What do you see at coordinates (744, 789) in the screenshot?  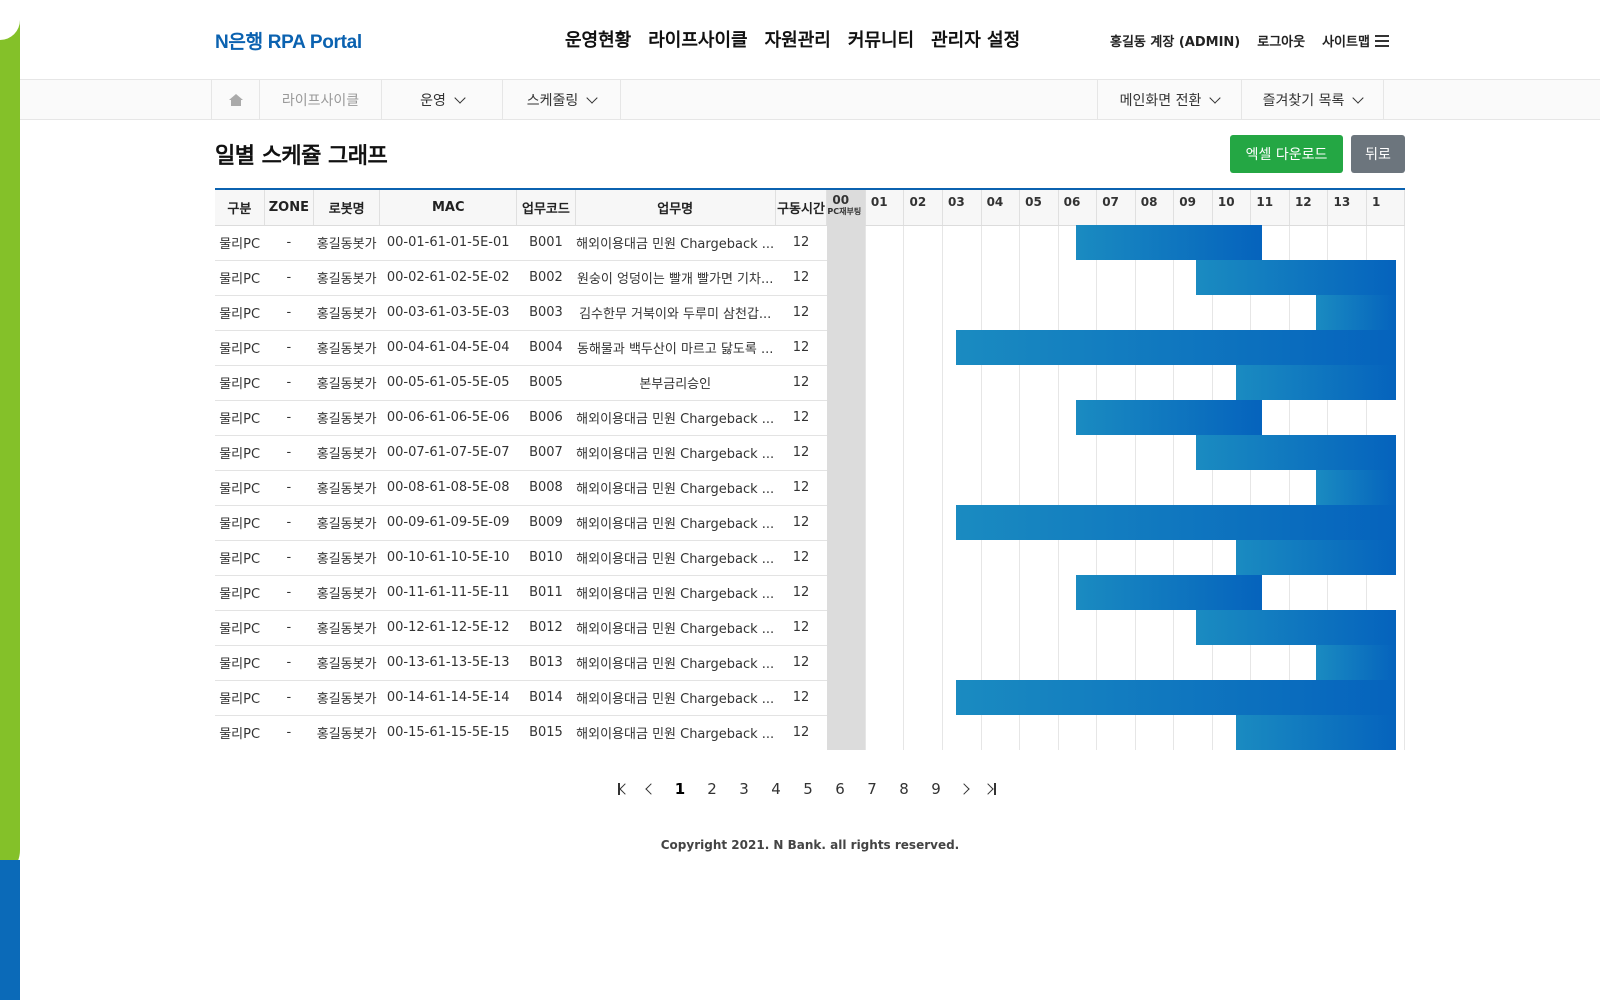 I see `page-3: 3` at bounding box center [744, 789].